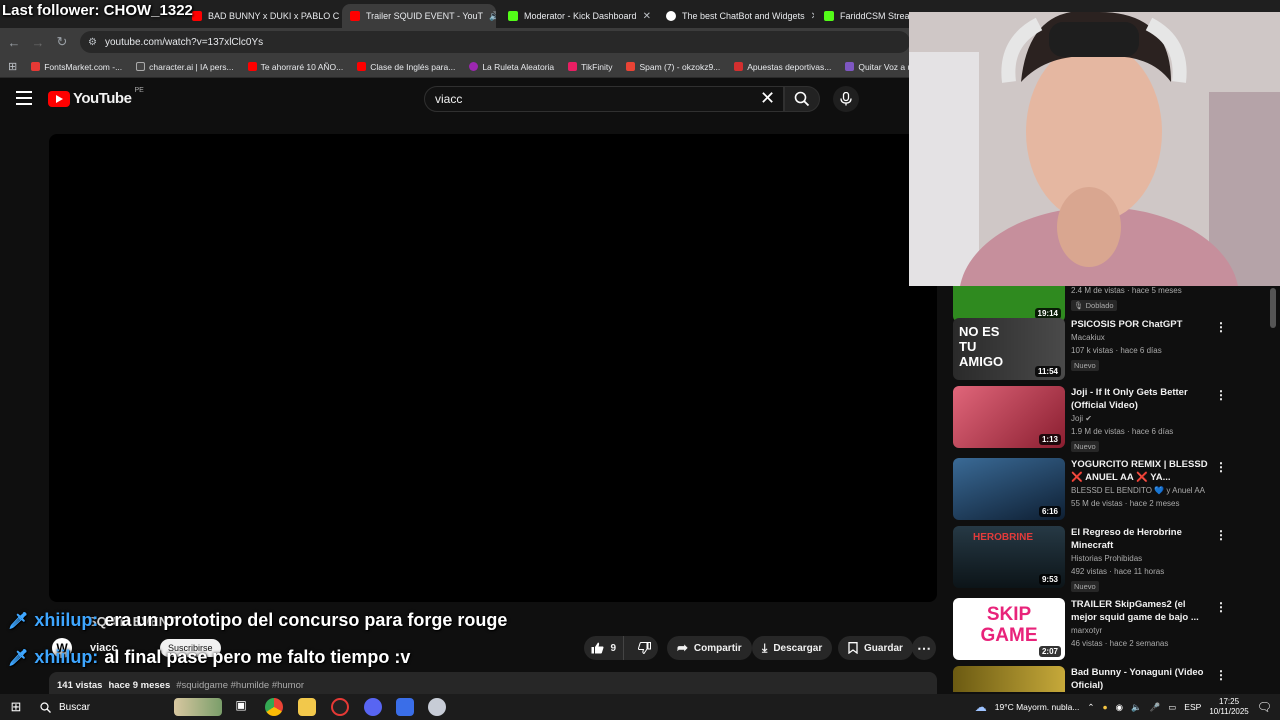 This screenshot has width=1280, height=720. Describe the element at coordinates (644, 648) in the screenshot. I see `dislike-button` at that location.